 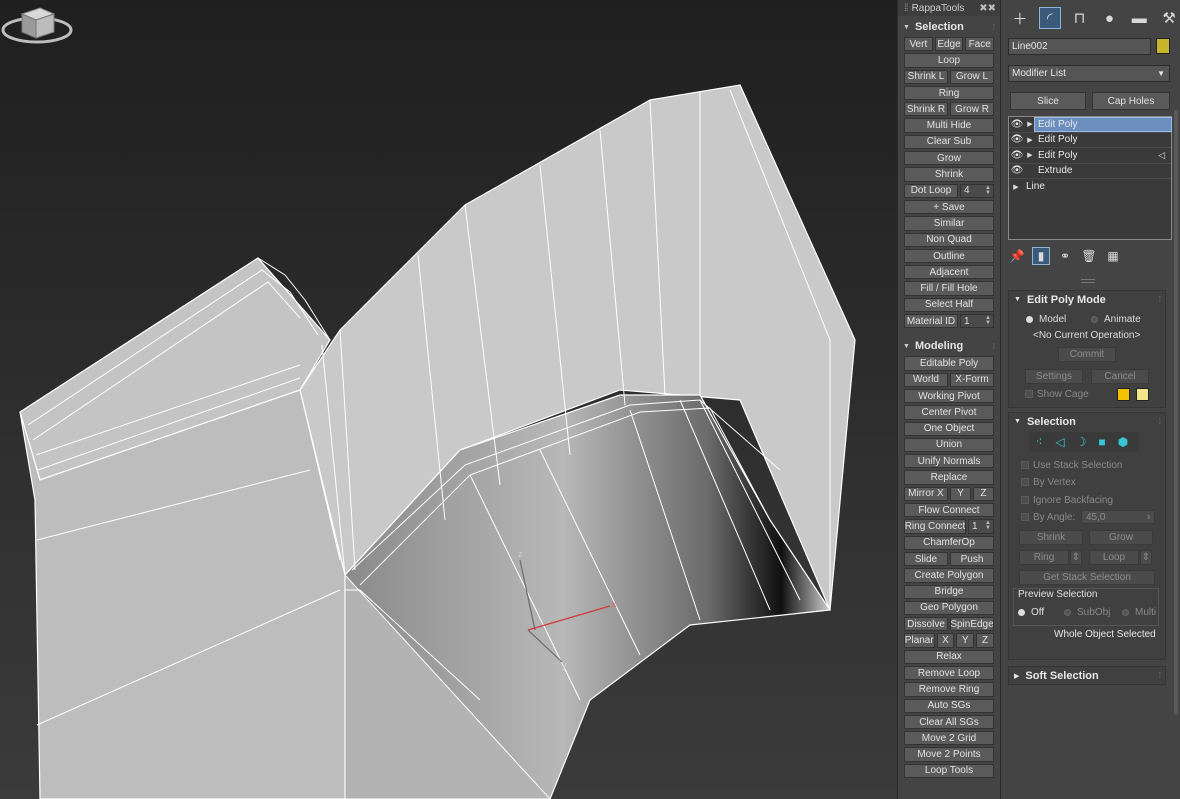 What do you see at coordinates (972, 624) in the screenshot?
I see `spinedge-button: SpinEdge` at bounding box center [972, 624].